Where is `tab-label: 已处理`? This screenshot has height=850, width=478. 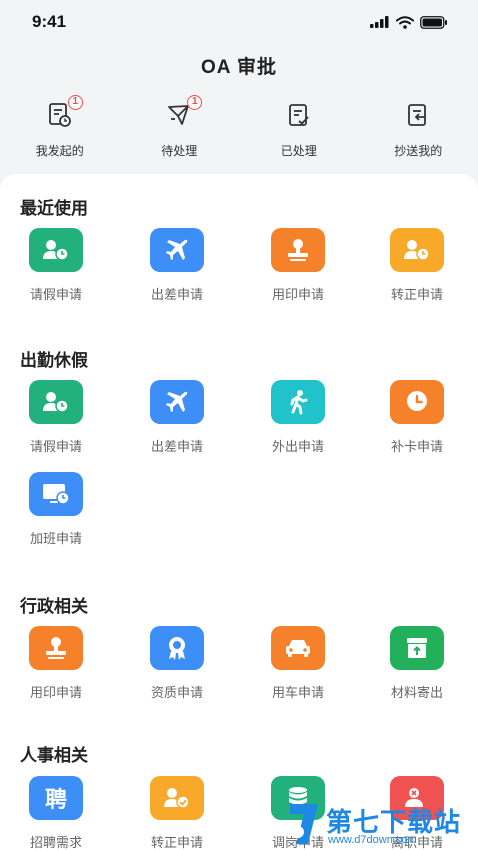 tab-label: 已处理 is located at coordinates (298, 151).